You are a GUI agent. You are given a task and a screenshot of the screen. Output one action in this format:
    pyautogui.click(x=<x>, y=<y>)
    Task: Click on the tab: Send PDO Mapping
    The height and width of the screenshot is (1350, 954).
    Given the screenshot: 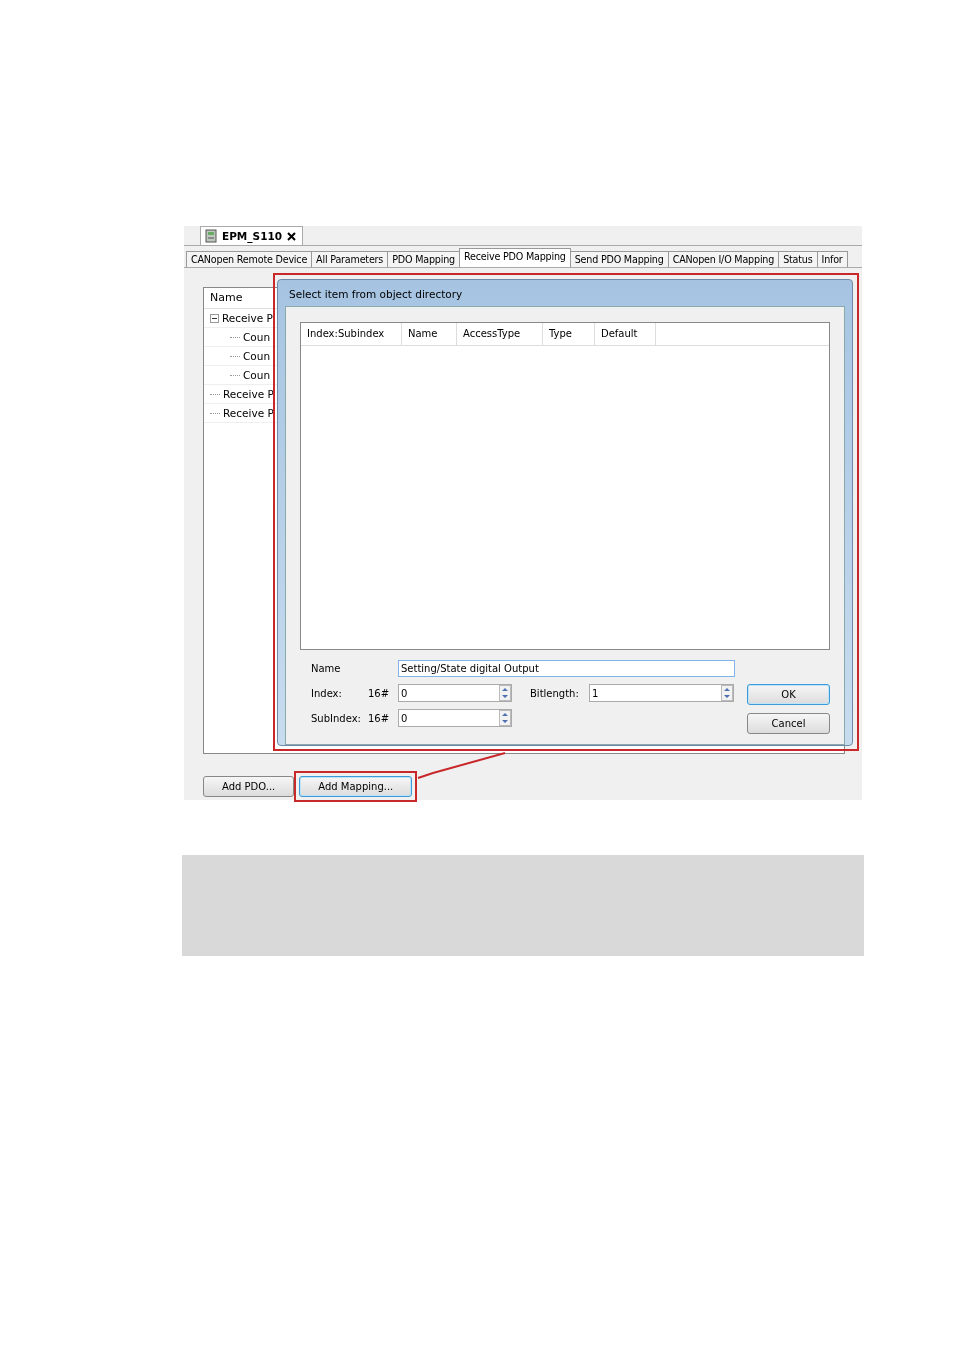 What is the action you would take?
    pyautogui.click(x=619, y=259)
    